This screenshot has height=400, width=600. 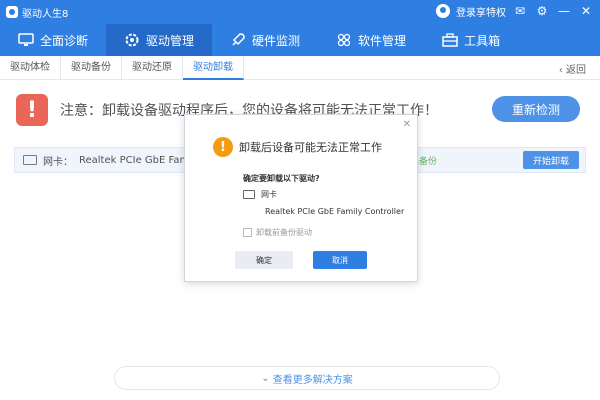 I want to click on tab-driver-manage: 驱动管理, so click(x=159, y=40).